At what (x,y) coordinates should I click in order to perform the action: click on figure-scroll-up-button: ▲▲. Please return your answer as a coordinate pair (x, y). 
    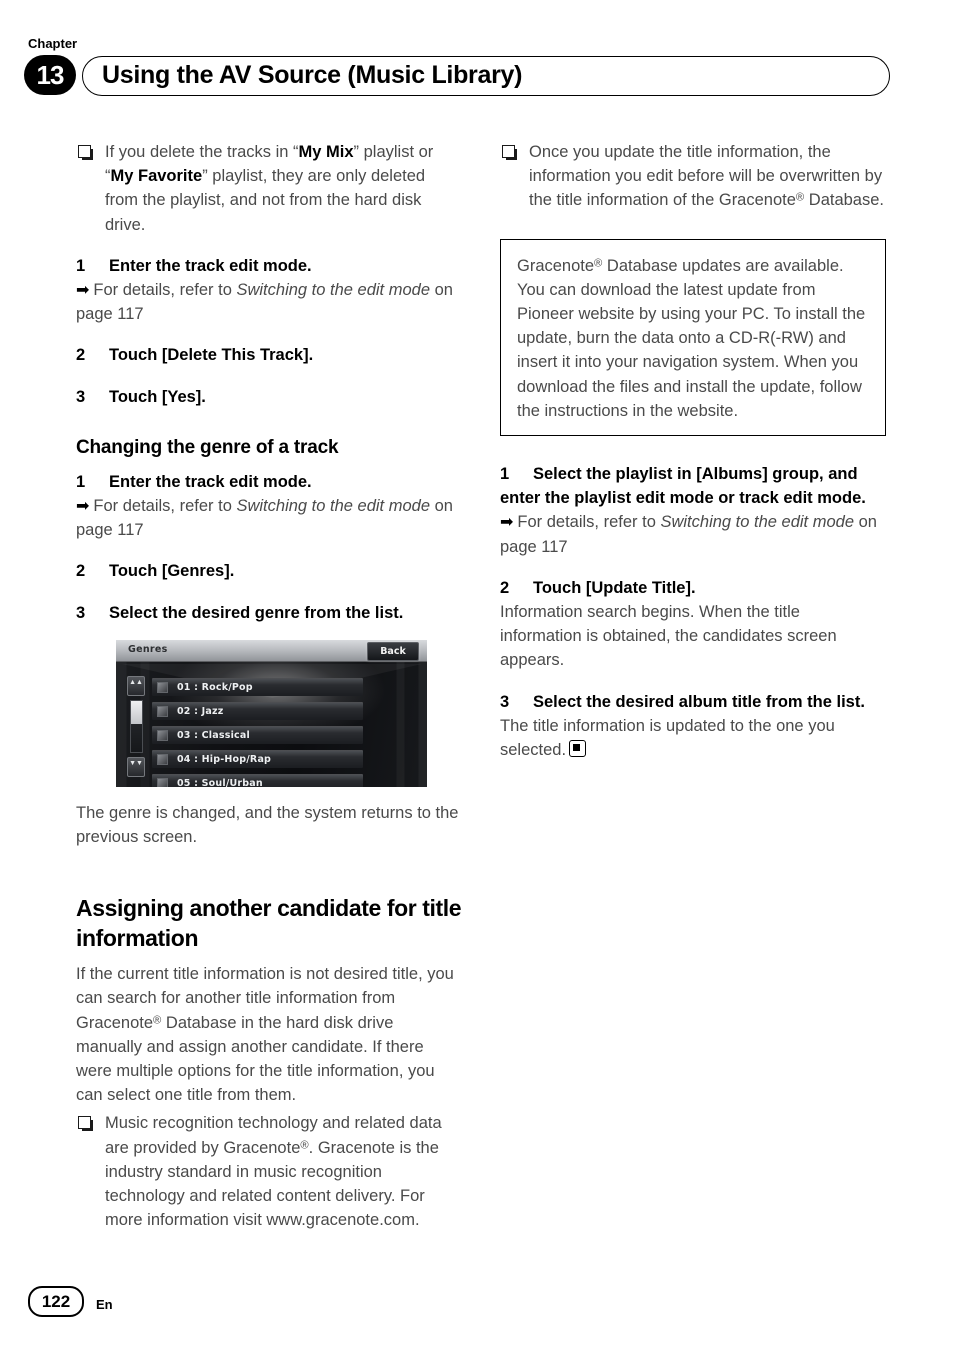
    Looking at the image, I should click on (136, 686).